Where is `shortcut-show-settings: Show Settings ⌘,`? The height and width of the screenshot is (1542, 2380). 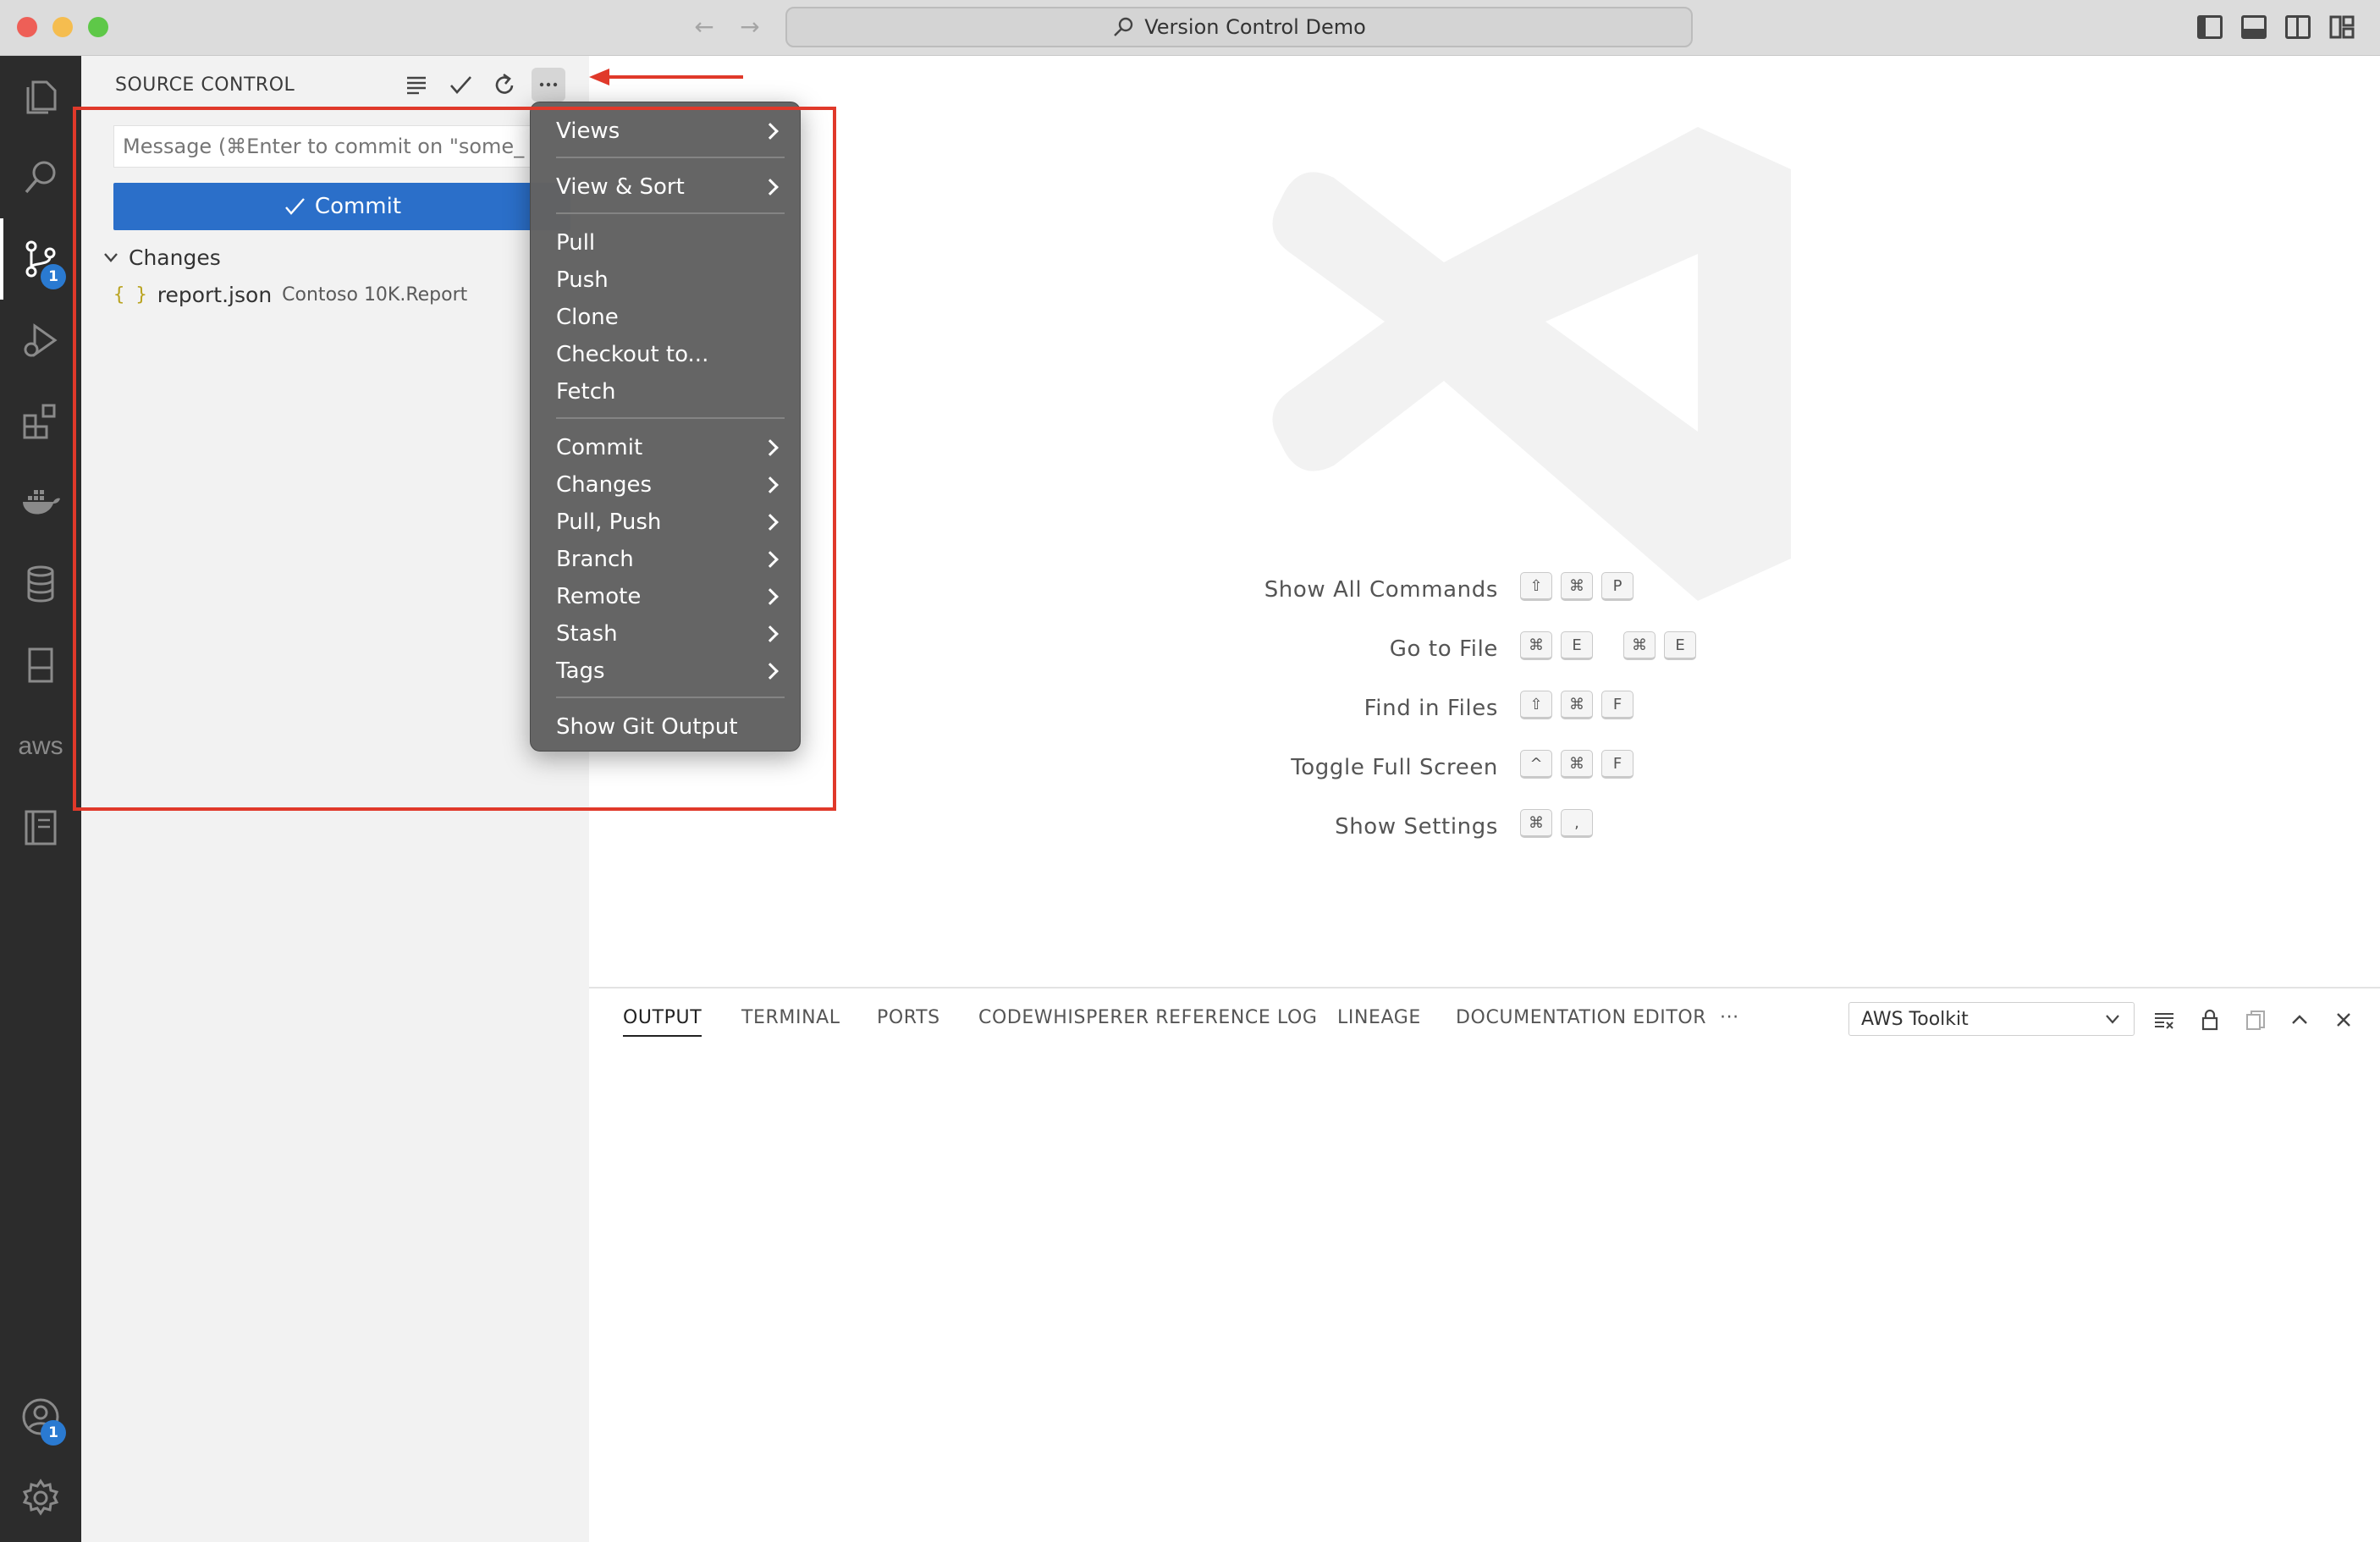 shortcut-show-settings: Show Settings ⌘, is located at coordinates (1484, 827).